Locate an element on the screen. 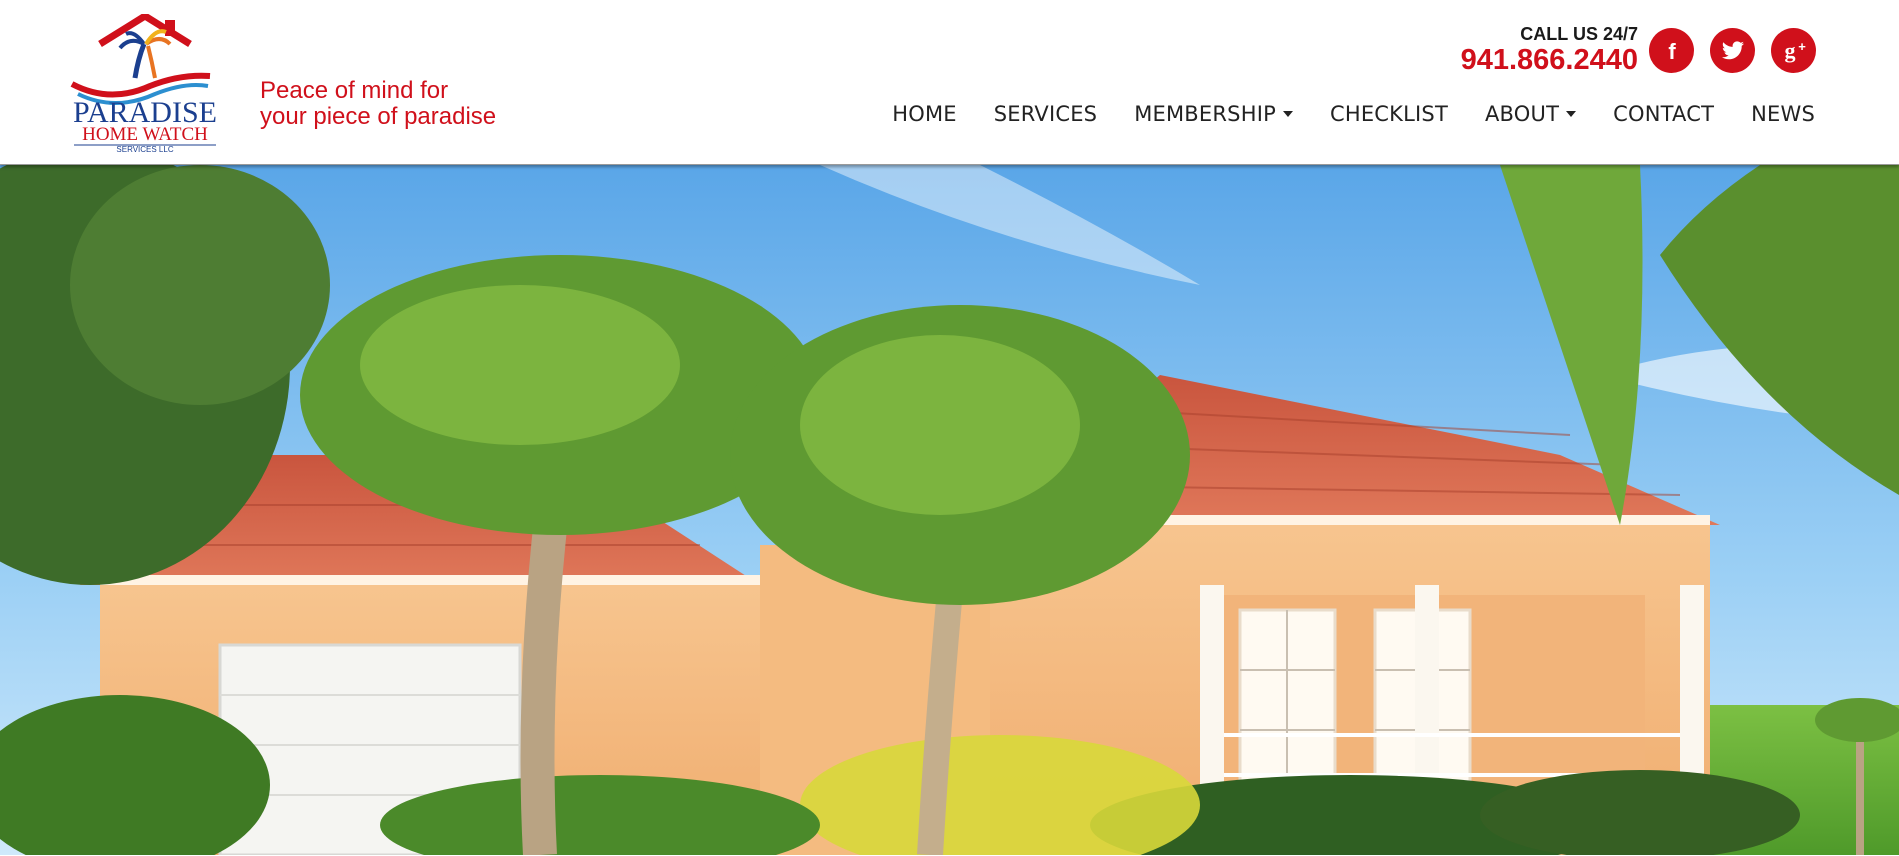 The width and height of the screenshot is (1899, 856). nav-checklist-label: CHECKLIST is located at coordinates (1388, 114).